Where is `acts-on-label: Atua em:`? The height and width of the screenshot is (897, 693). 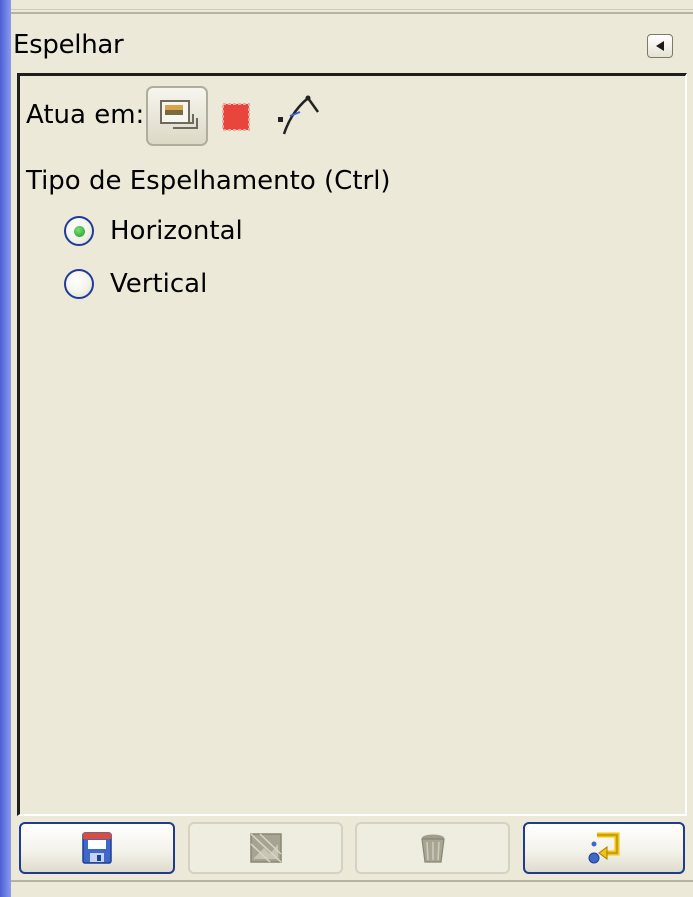 acts-on-label: Atua em: is located at coordinates (85, 115).